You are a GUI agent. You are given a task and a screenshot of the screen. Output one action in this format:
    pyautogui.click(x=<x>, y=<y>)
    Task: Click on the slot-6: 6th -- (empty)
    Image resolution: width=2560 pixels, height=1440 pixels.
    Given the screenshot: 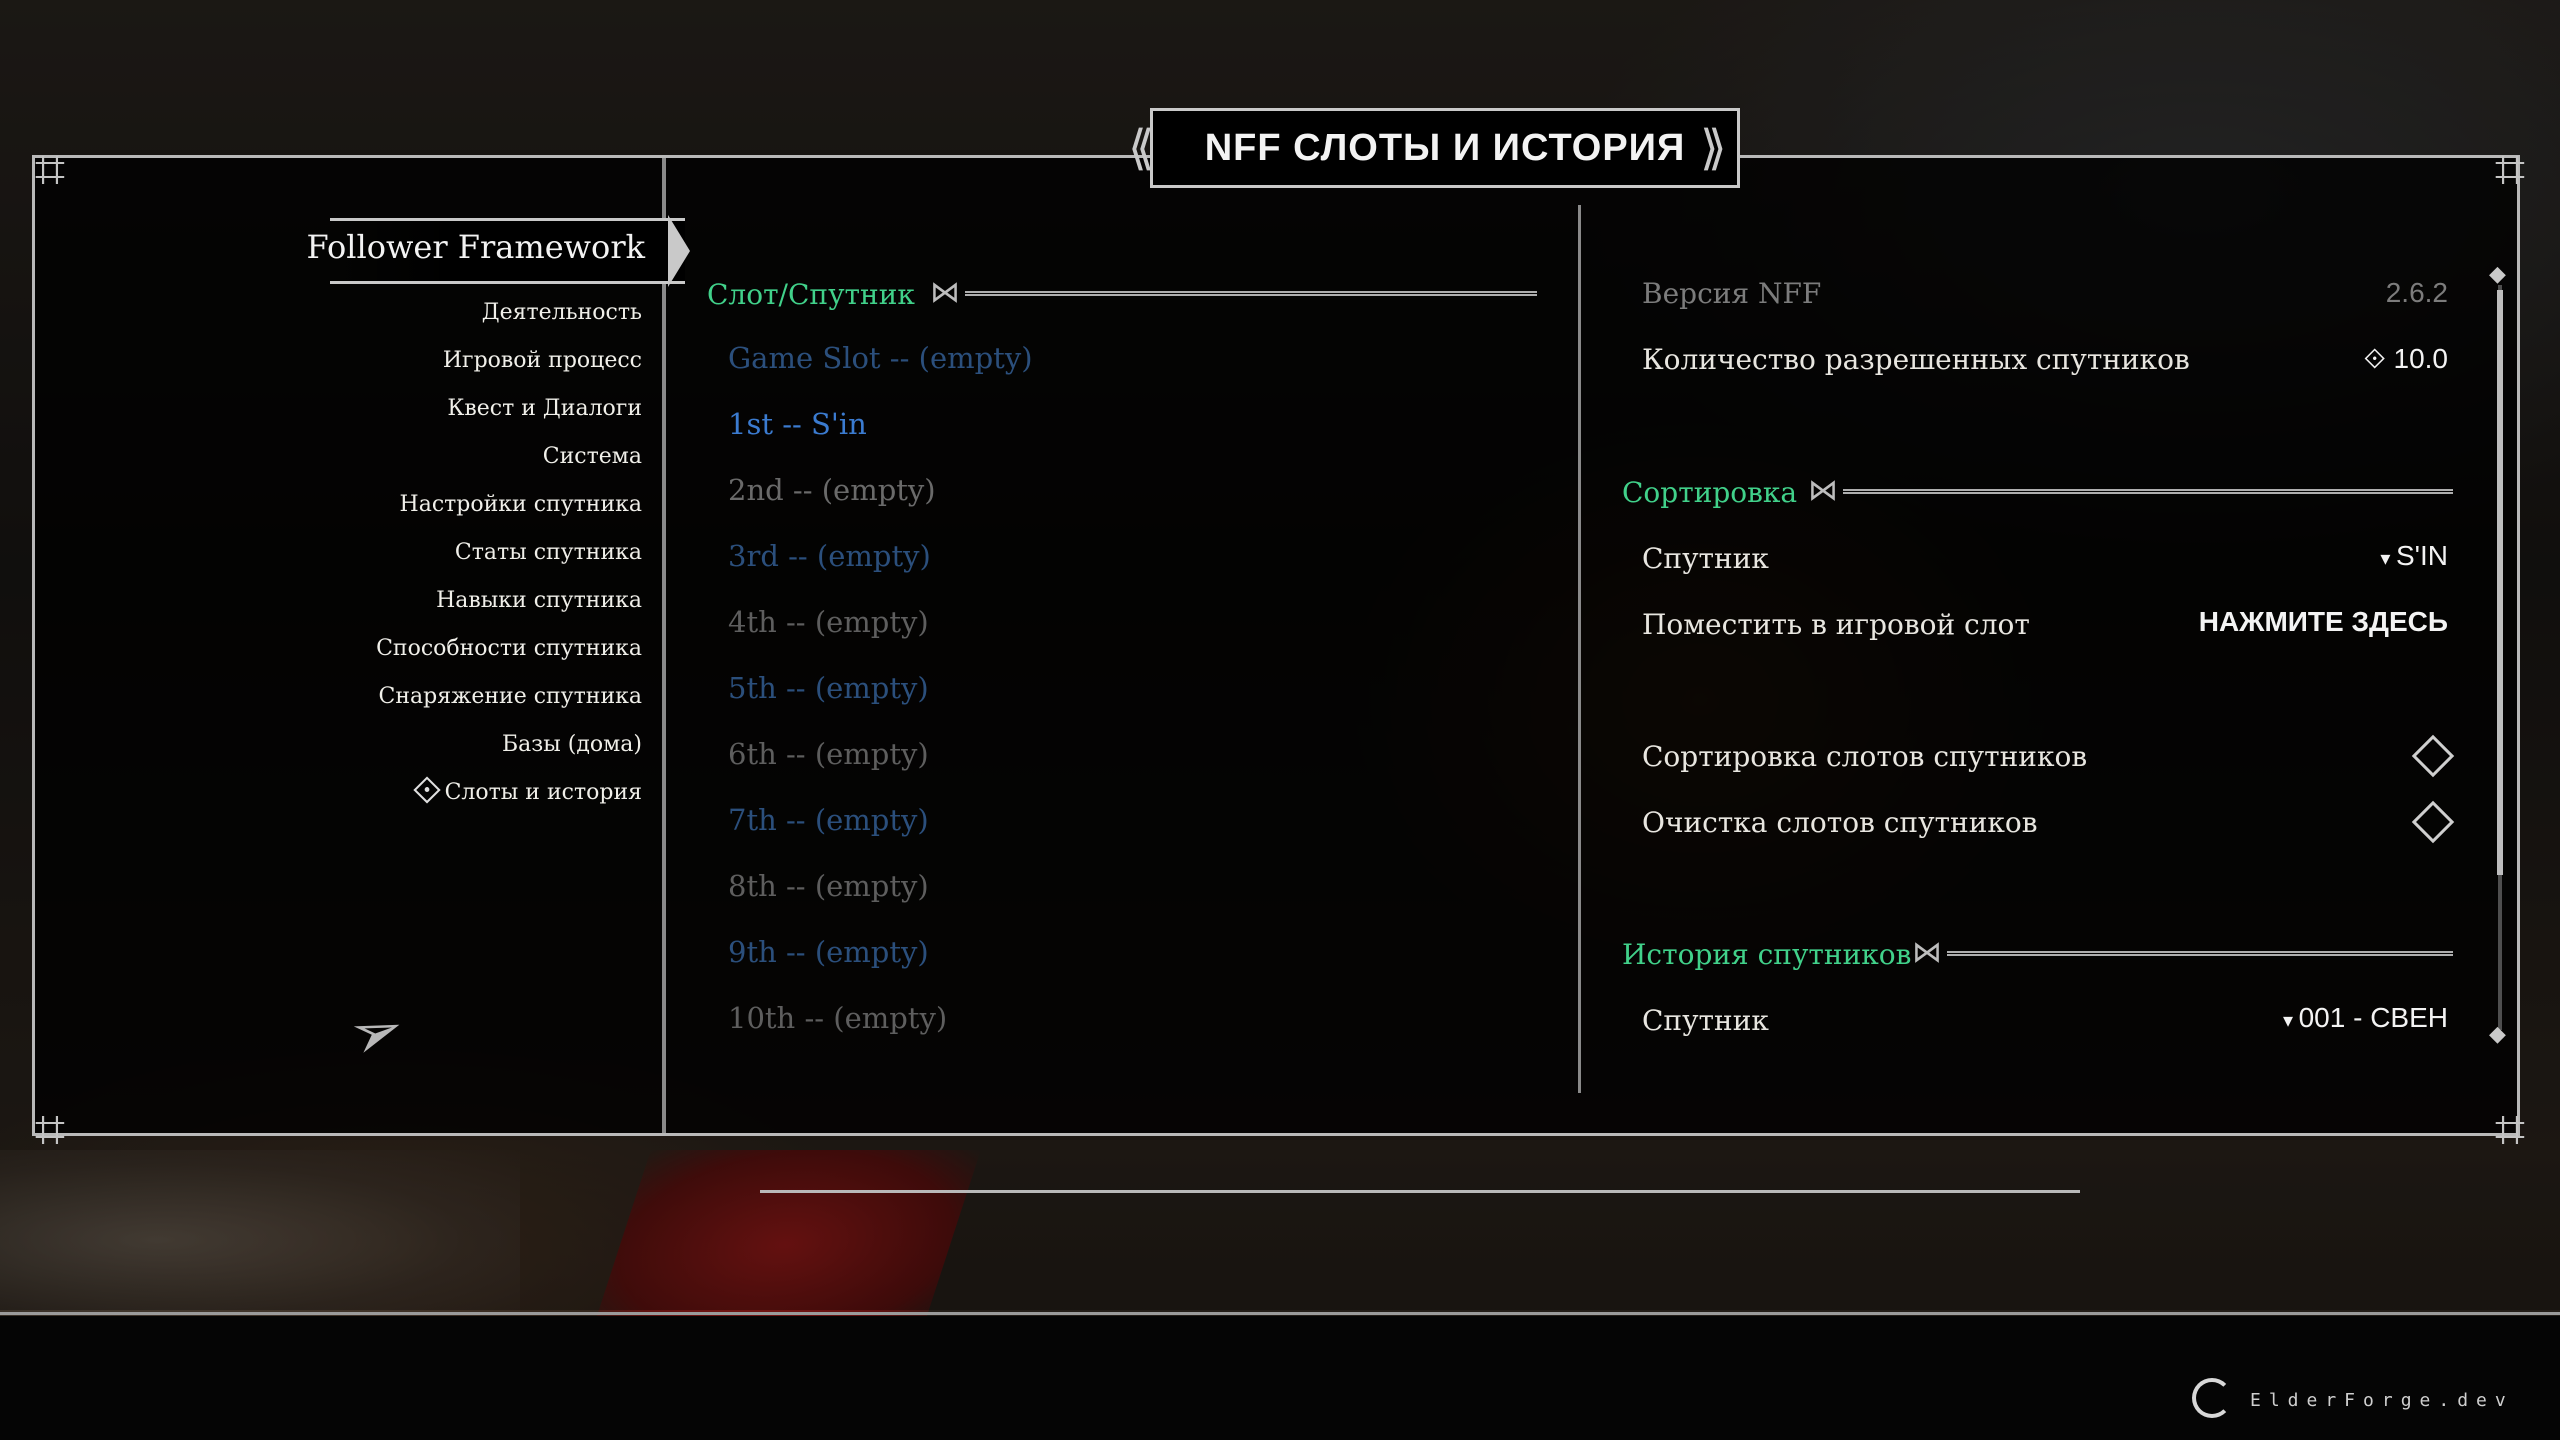 What is the action you would take?
    pyautogui.click(x=828, y=754)
    